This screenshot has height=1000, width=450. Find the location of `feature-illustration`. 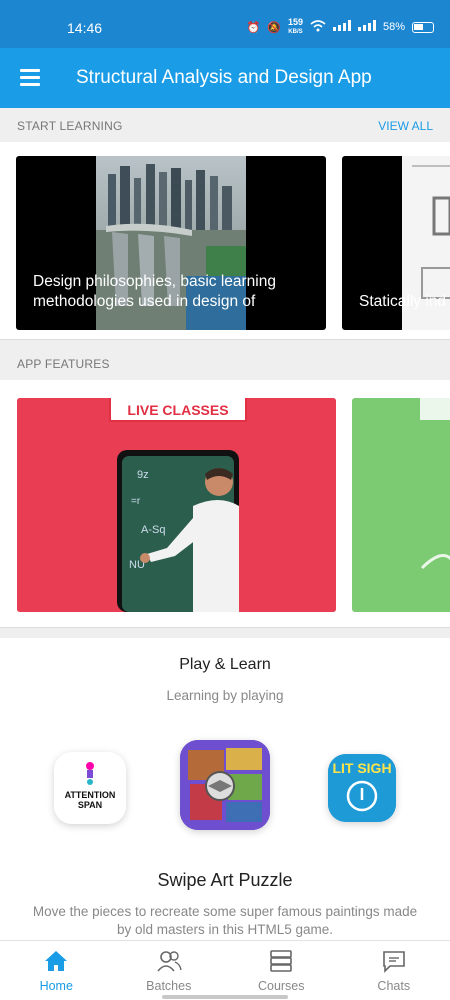

feature-illustration is located at coordinates (435, 484).